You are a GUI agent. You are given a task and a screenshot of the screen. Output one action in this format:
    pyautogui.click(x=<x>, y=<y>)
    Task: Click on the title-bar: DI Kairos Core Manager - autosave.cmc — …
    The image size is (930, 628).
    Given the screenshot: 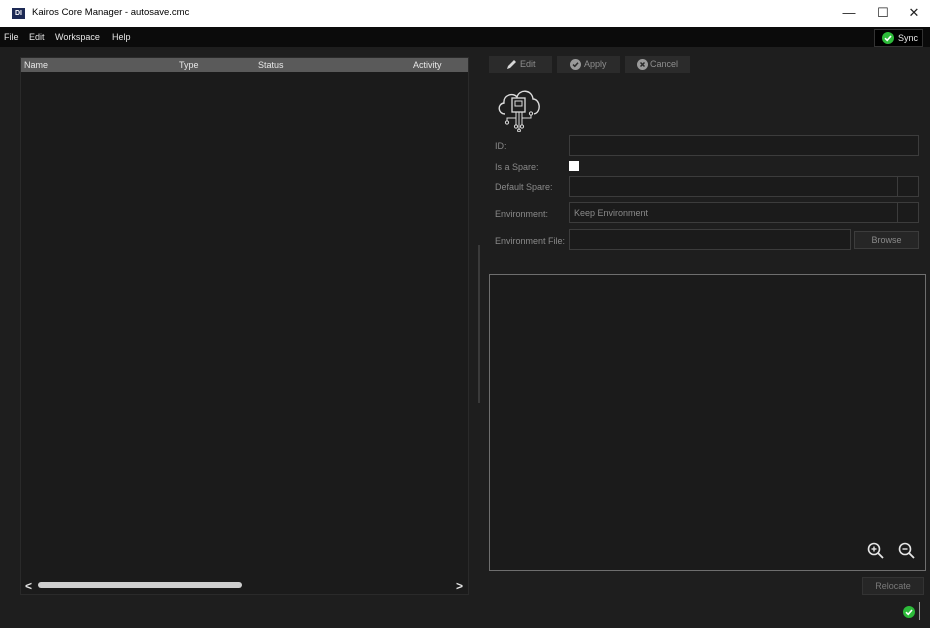 What is the action you would take?
    pyautogui.click(x=465, y=13)
    